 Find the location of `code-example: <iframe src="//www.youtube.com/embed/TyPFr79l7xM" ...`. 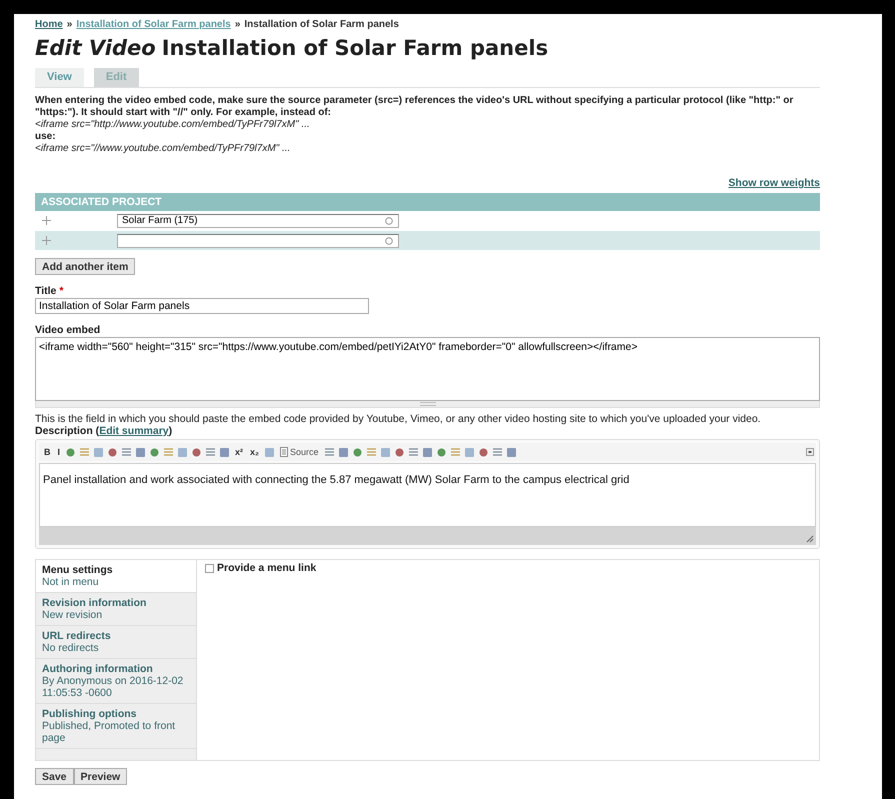

code-example: <iframe src="//www.youtube.com/embed/TyPFr79l7xM" ... is located at coordinates (163, 149).